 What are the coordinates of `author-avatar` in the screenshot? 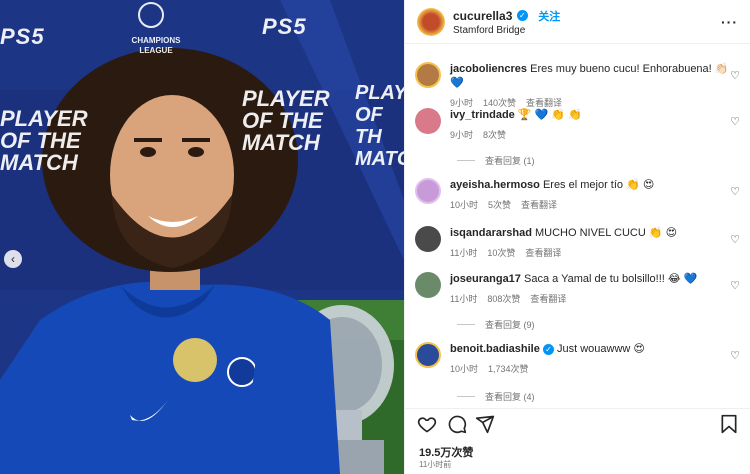 It's located at (431, 21).